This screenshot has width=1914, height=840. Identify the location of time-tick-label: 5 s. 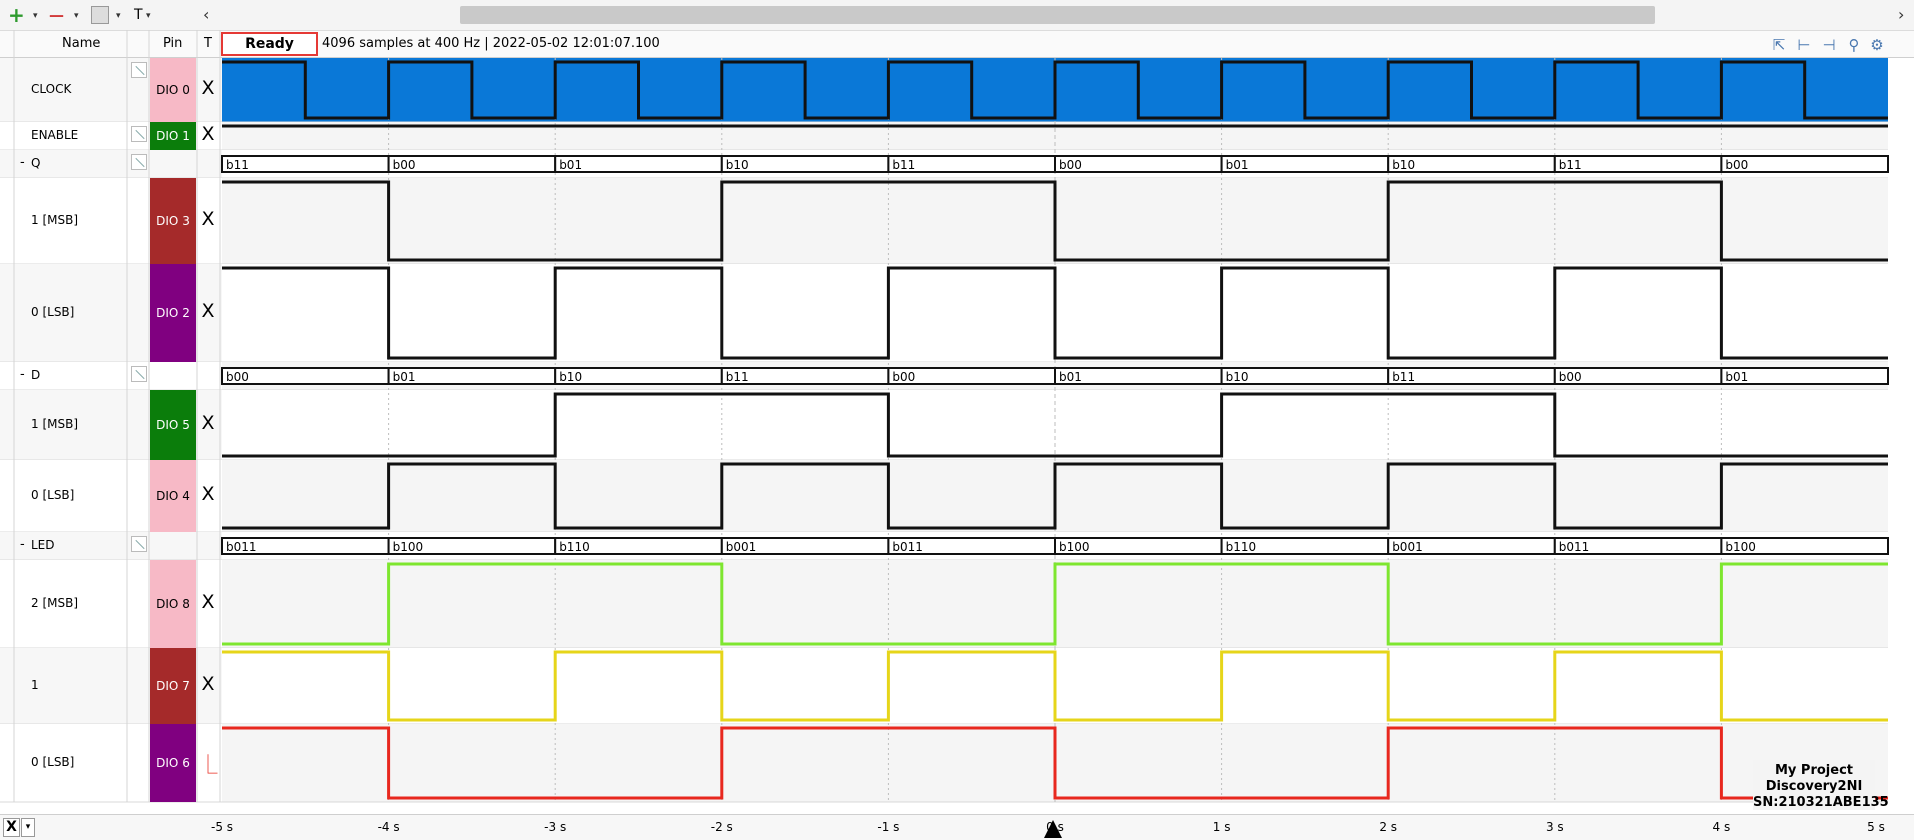
(1876, 827).